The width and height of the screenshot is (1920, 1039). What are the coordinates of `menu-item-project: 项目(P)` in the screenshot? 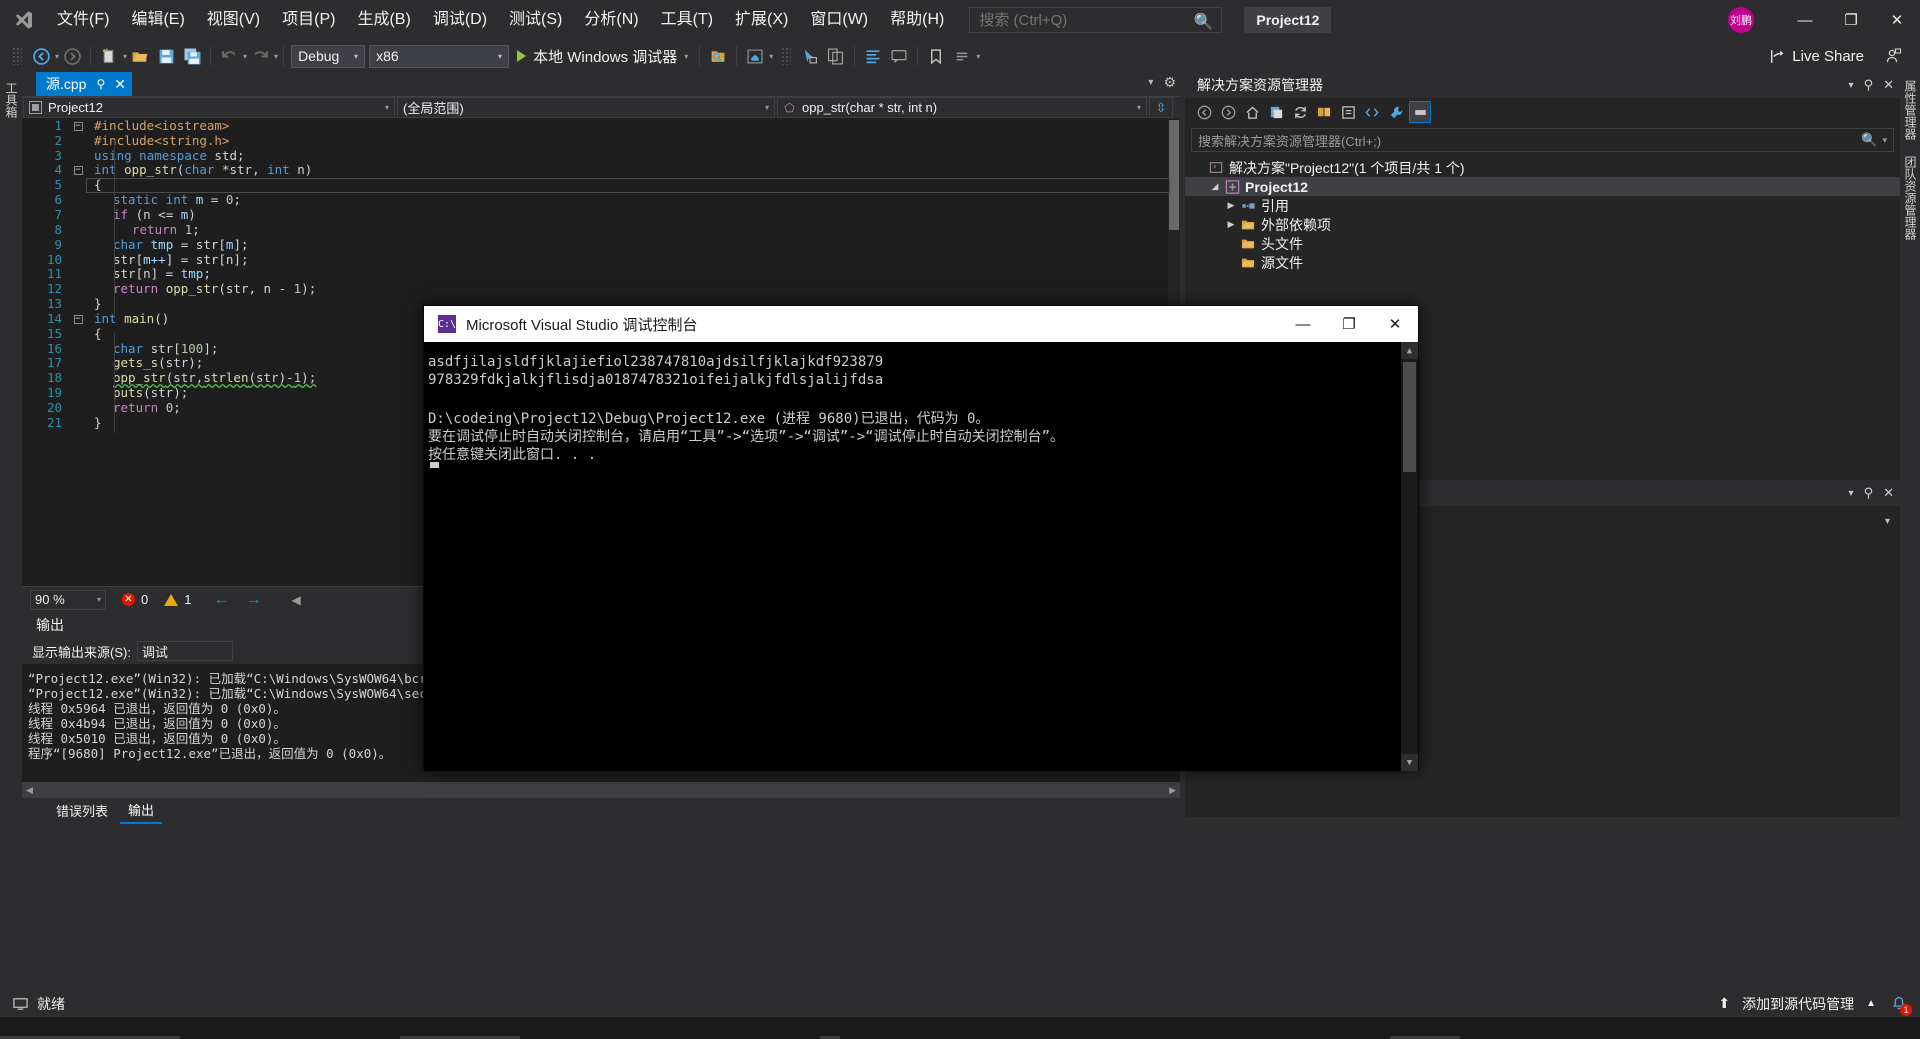 It's located at (308, 20).